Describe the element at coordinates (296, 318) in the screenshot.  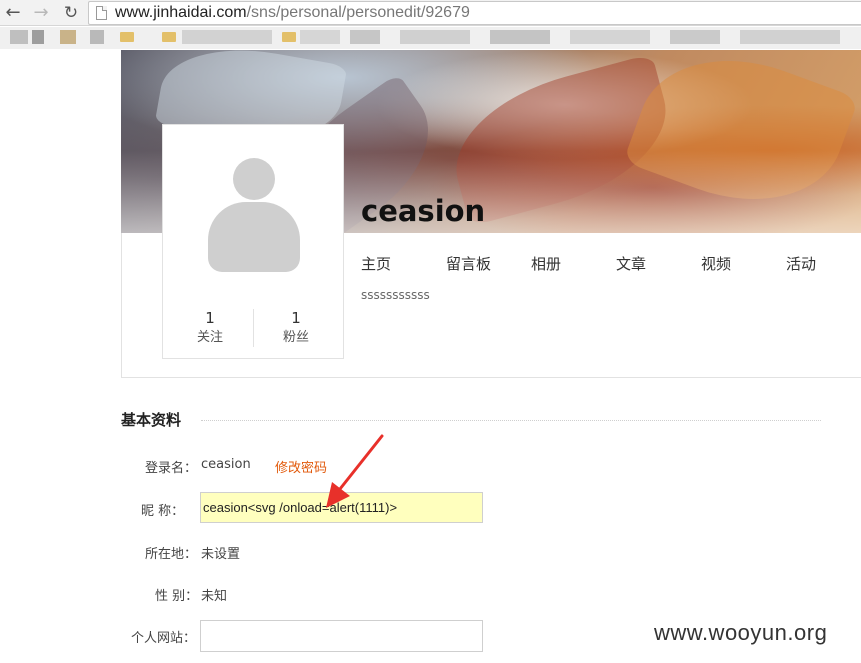
I see `fans-count: 1` at that location.